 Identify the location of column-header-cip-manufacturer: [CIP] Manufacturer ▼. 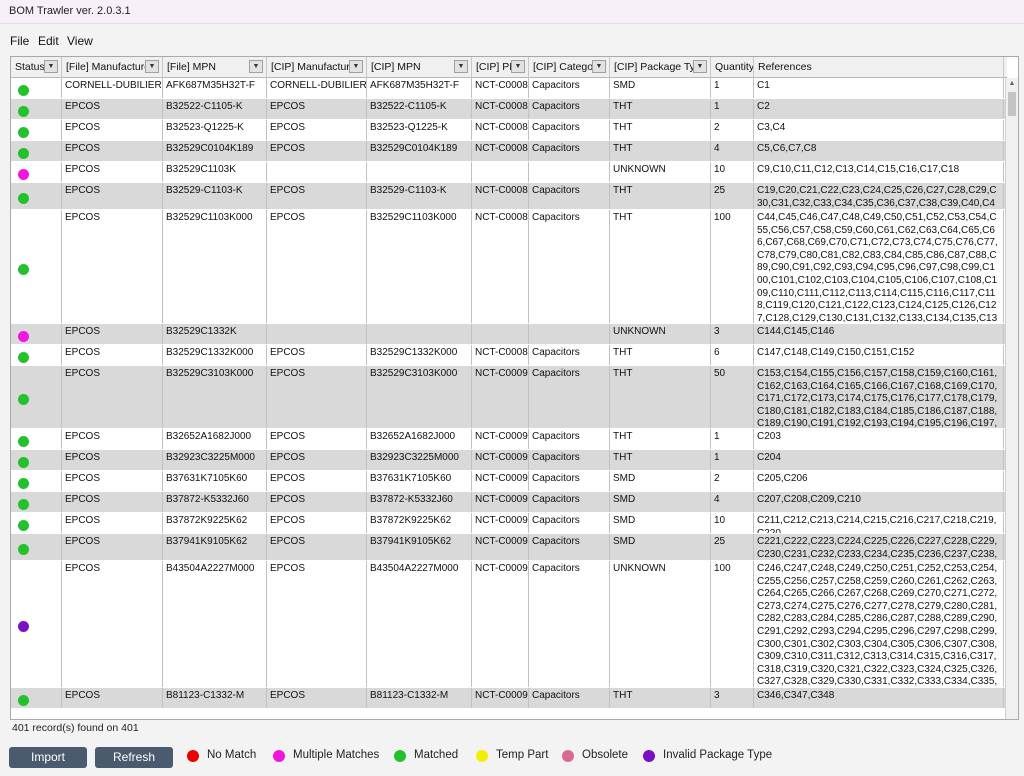
(317, 67).